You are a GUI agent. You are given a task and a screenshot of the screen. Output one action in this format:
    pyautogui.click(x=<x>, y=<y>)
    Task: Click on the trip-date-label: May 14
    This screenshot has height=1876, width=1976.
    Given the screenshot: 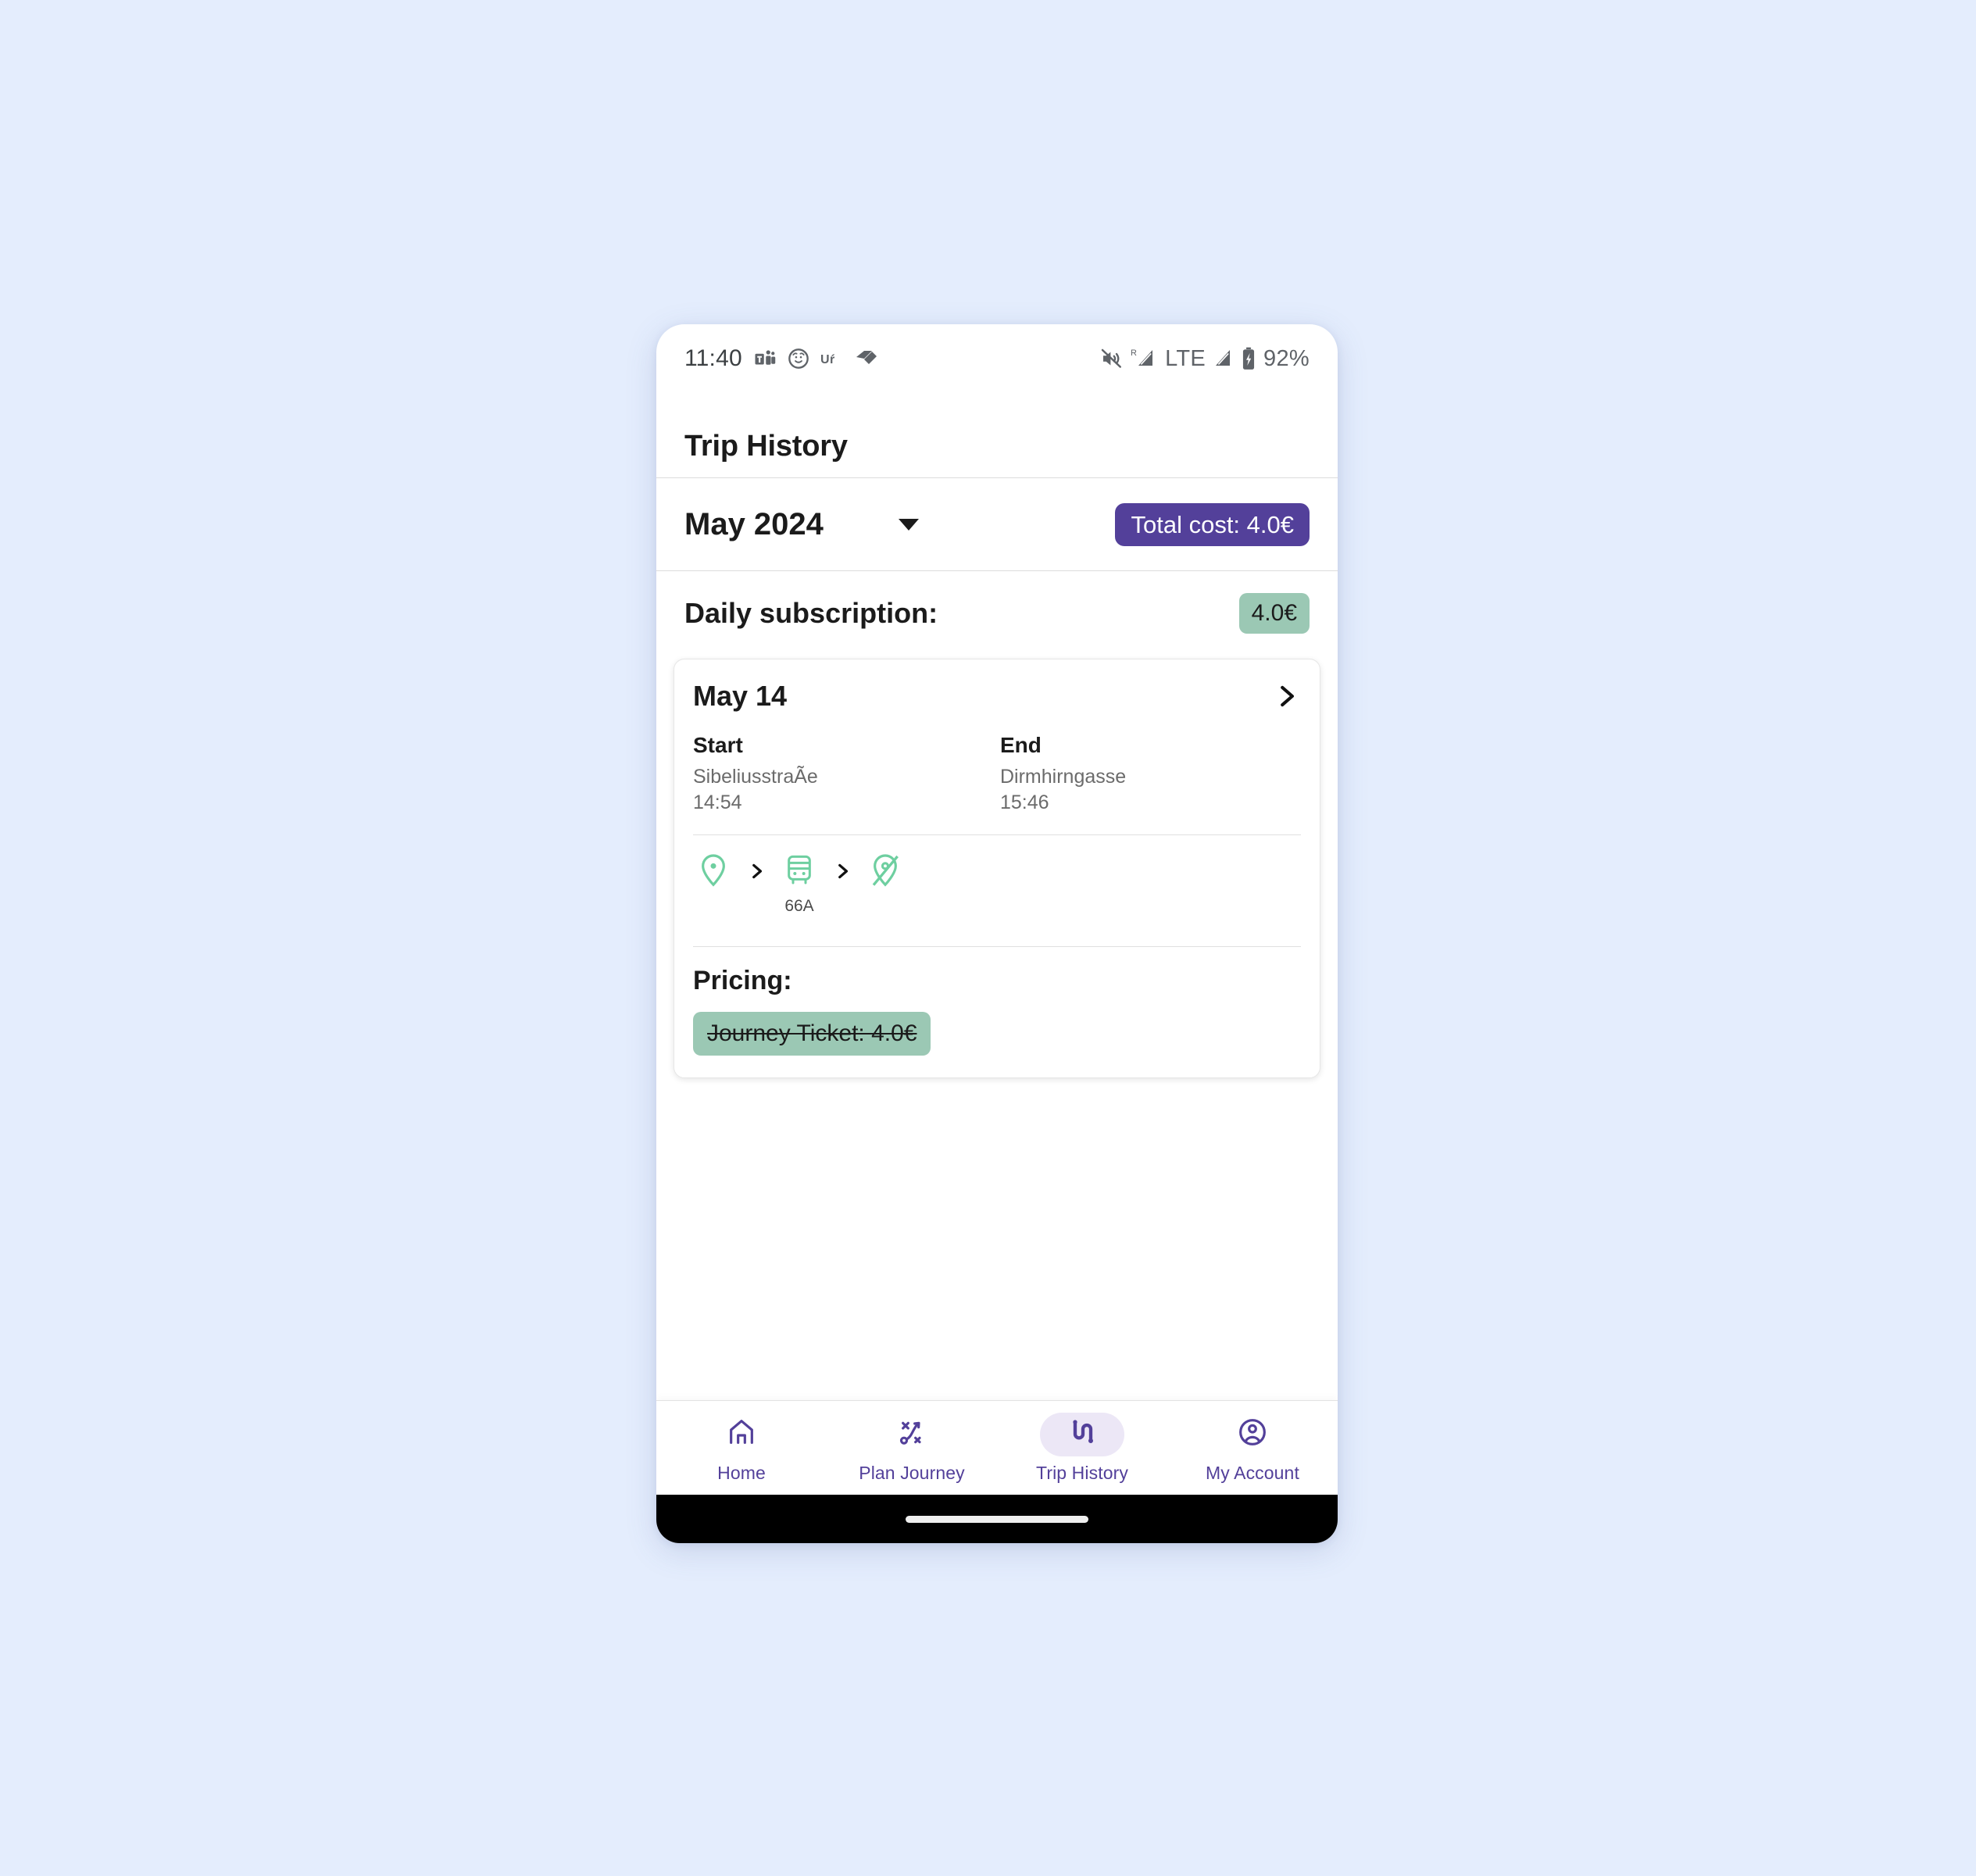 What is the action you would take?
    pyautogui.click(x=740, y=696)
    